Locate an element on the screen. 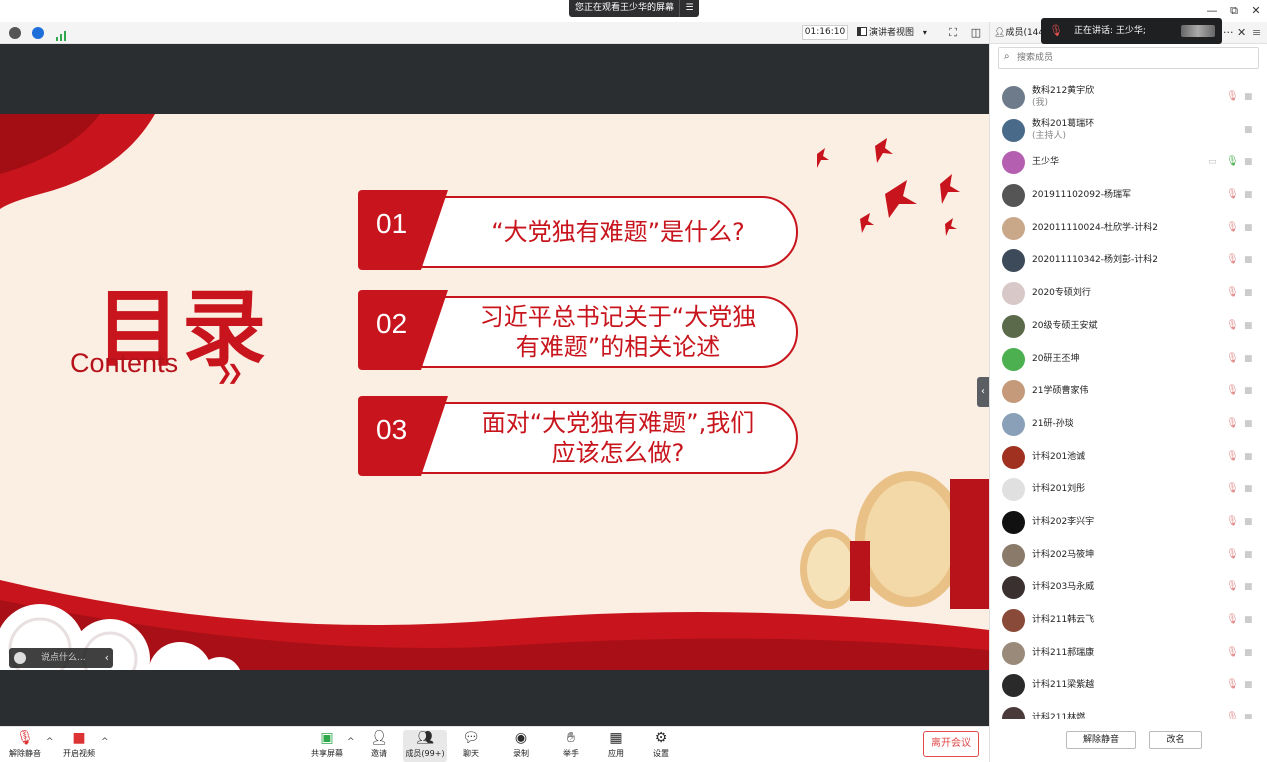 This screenshot has height=762, width=1267. member-row: 202011110024-杜欣学-计科2 🎙︎ ■ is located at coordinates (1128, 228).